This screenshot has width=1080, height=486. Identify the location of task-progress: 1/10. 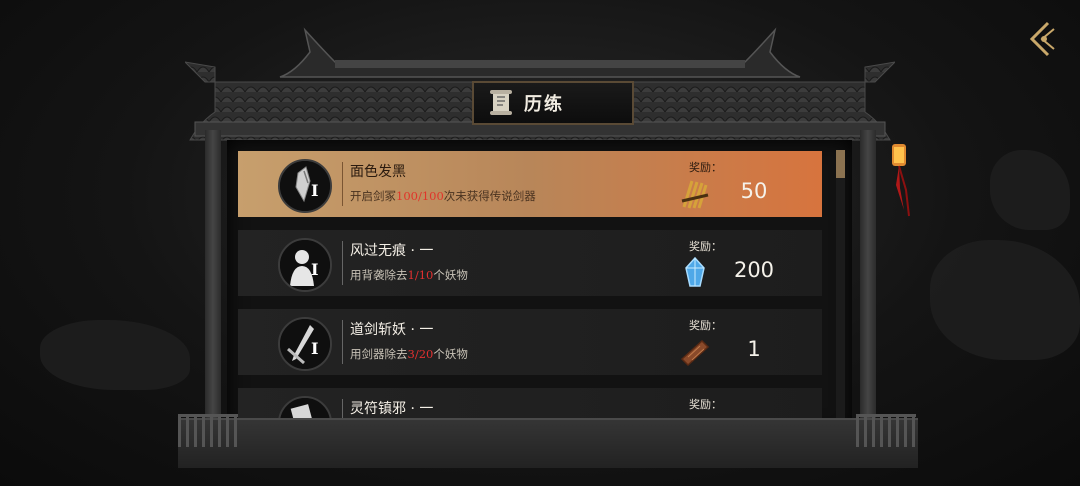
(420, 275).